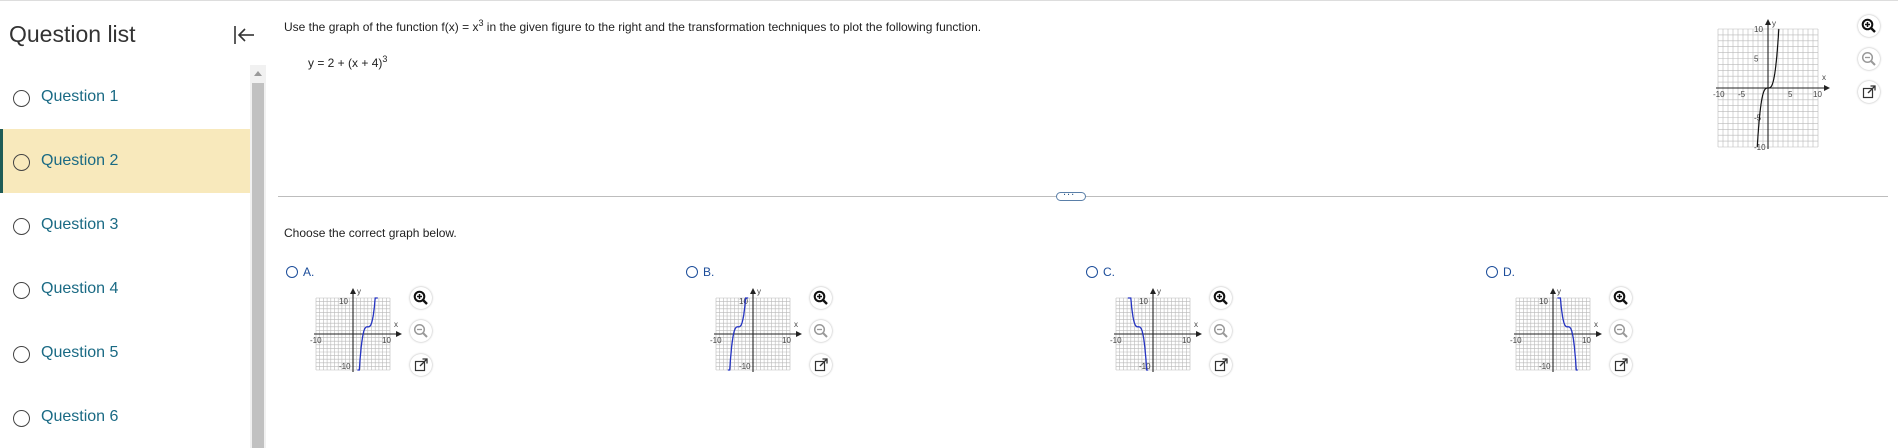 Image resolution: width=1898 pixels, height=448 pixels. What do you see at coordinates (80, 352) in the screenshot?
I see `sidebar-item-label: Question 5` at bounding box center [80, 352].